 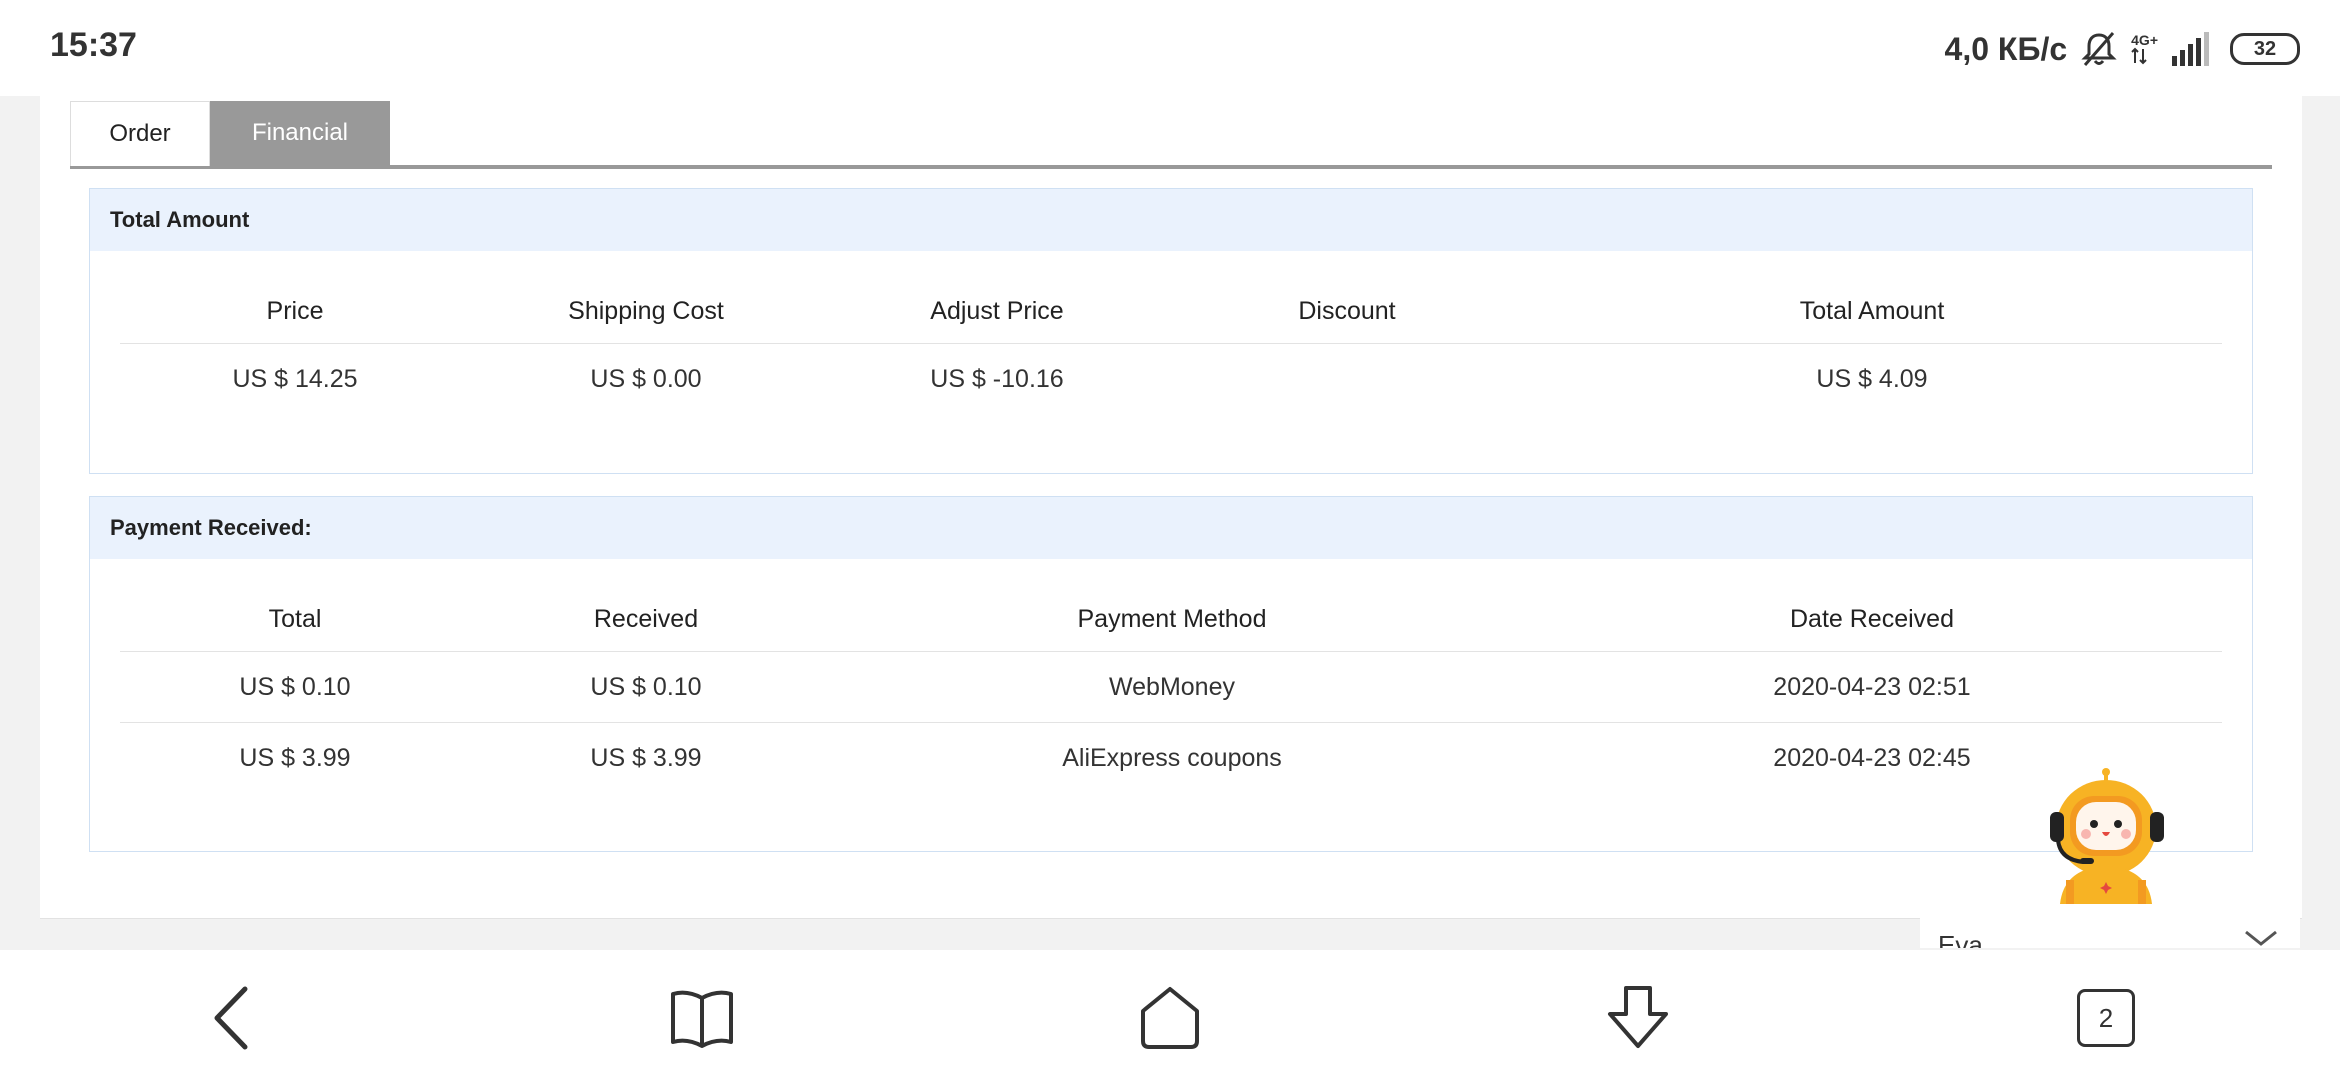 I want to click on home-button, so click(x=1170, y=1018).